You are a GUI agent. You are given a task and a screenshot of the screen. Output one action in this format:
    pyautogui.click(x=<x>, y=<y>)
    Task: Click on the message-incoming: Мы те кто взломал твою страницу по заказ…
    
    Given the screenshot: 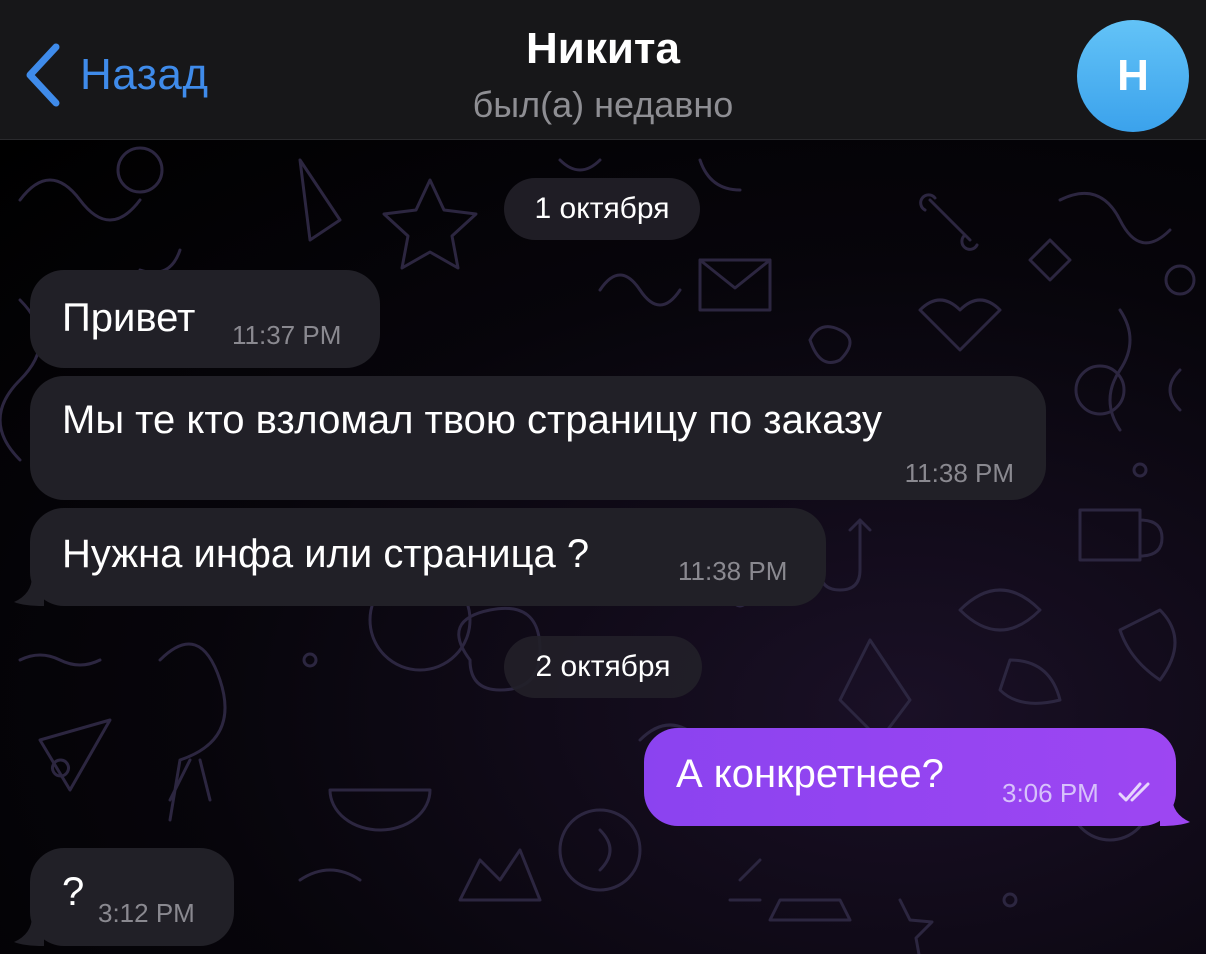 What is the action you would take?
    pyautogui.click(x=538, y=438)
    